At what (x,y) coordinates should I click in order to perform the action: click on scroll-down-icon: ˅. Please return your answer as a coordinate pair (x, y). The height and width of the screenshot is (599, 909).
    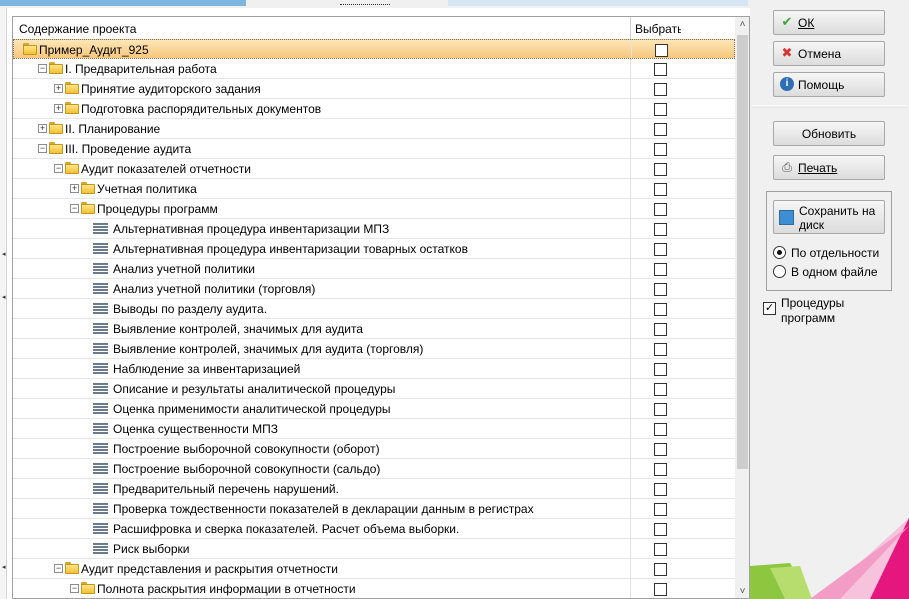
    Looking at the image, I should click on (742, 591).